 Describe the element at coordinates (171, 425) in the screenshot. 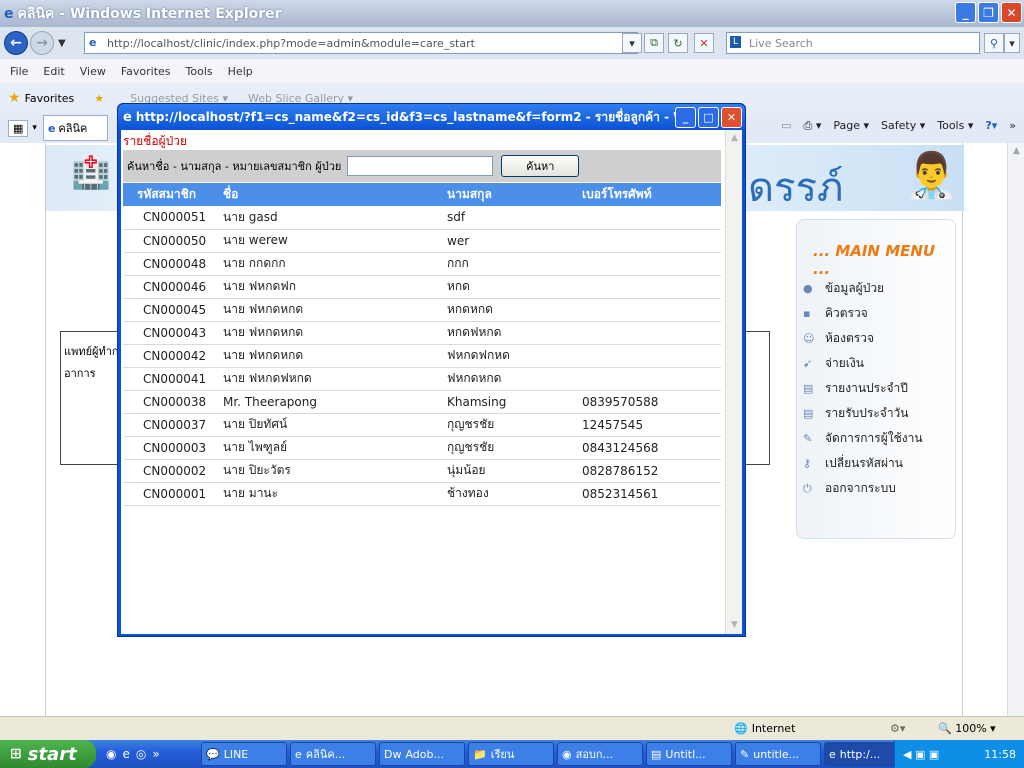

I see `cell-member-id: CN000037` at that location.